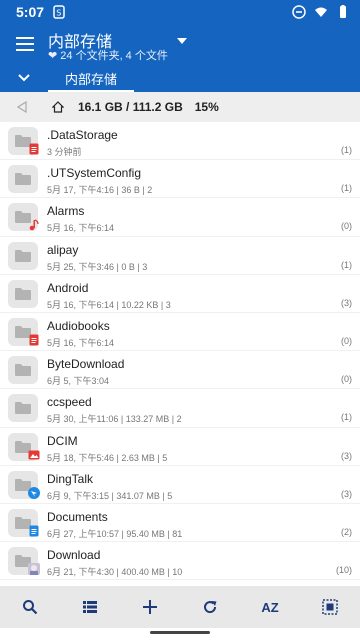  I want to click on item-meta: 5月 16, 下午6:14 | 10.22 KB | 3, so click(109, 304).